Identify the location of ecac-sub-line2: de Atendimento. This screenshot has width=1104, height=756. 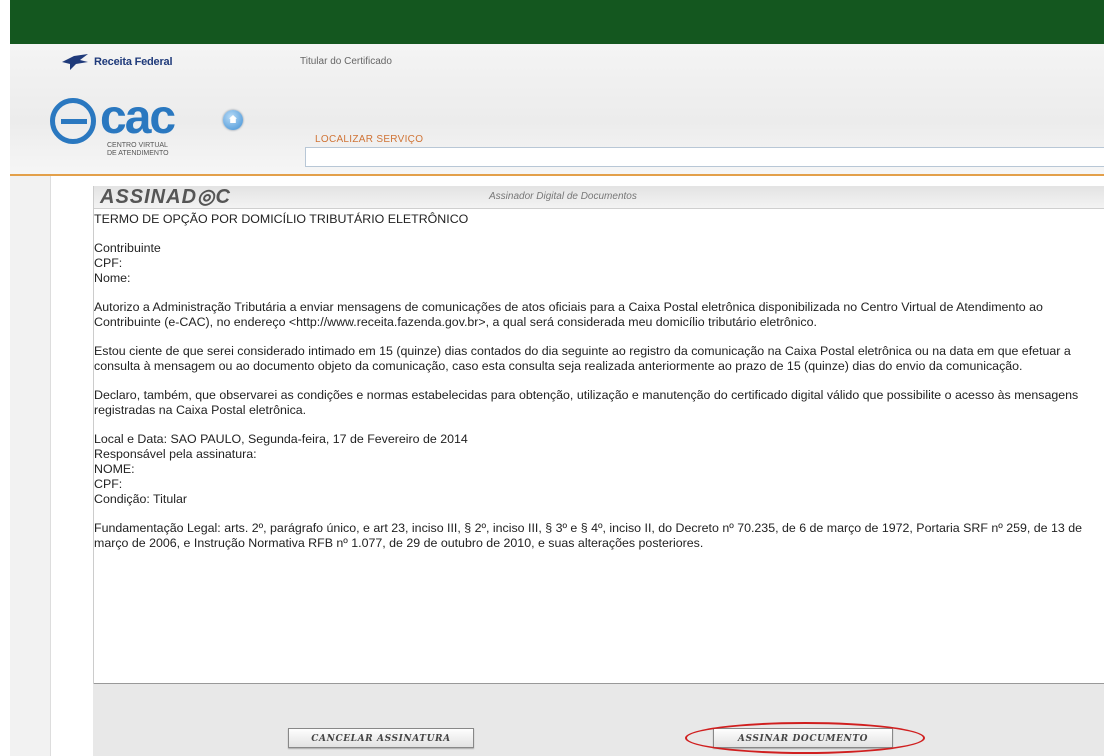
(138, 153).